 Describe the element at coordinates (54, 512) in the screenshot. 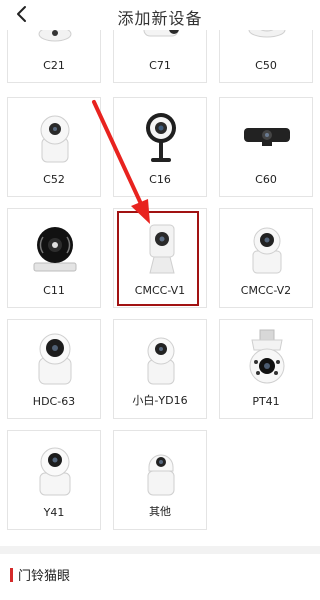

I see `device-label: Y41` at that location.